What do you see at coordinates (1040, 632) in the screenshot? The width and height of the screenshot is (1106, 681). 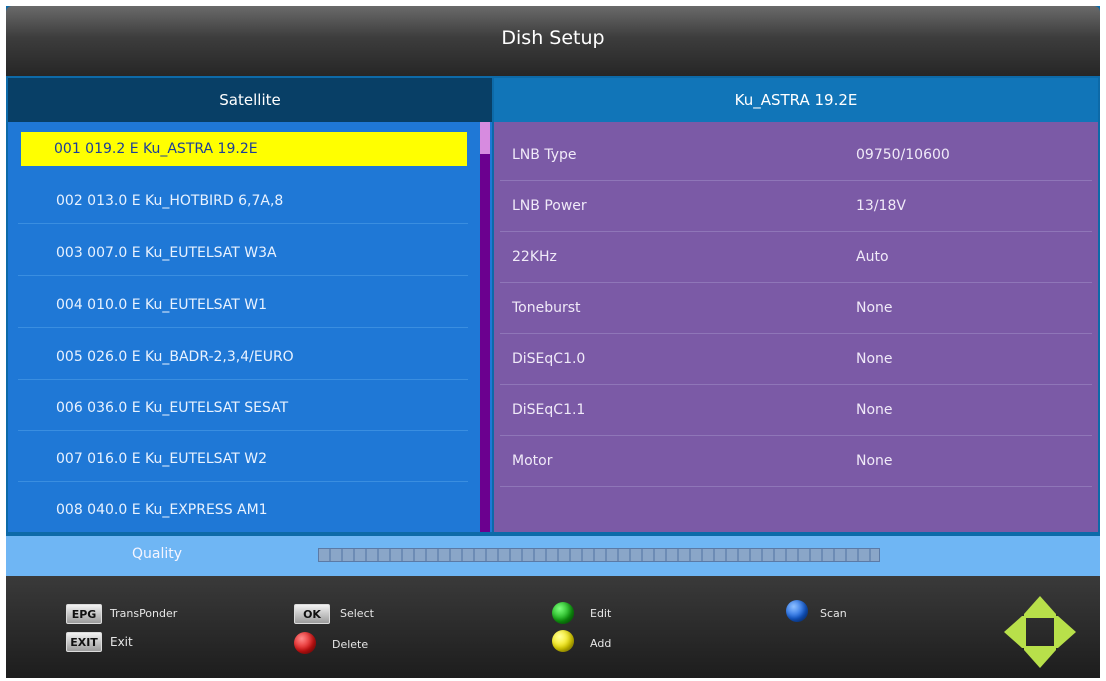 I see `dpad-arrows-icon` at bounding box center [1040, 632].